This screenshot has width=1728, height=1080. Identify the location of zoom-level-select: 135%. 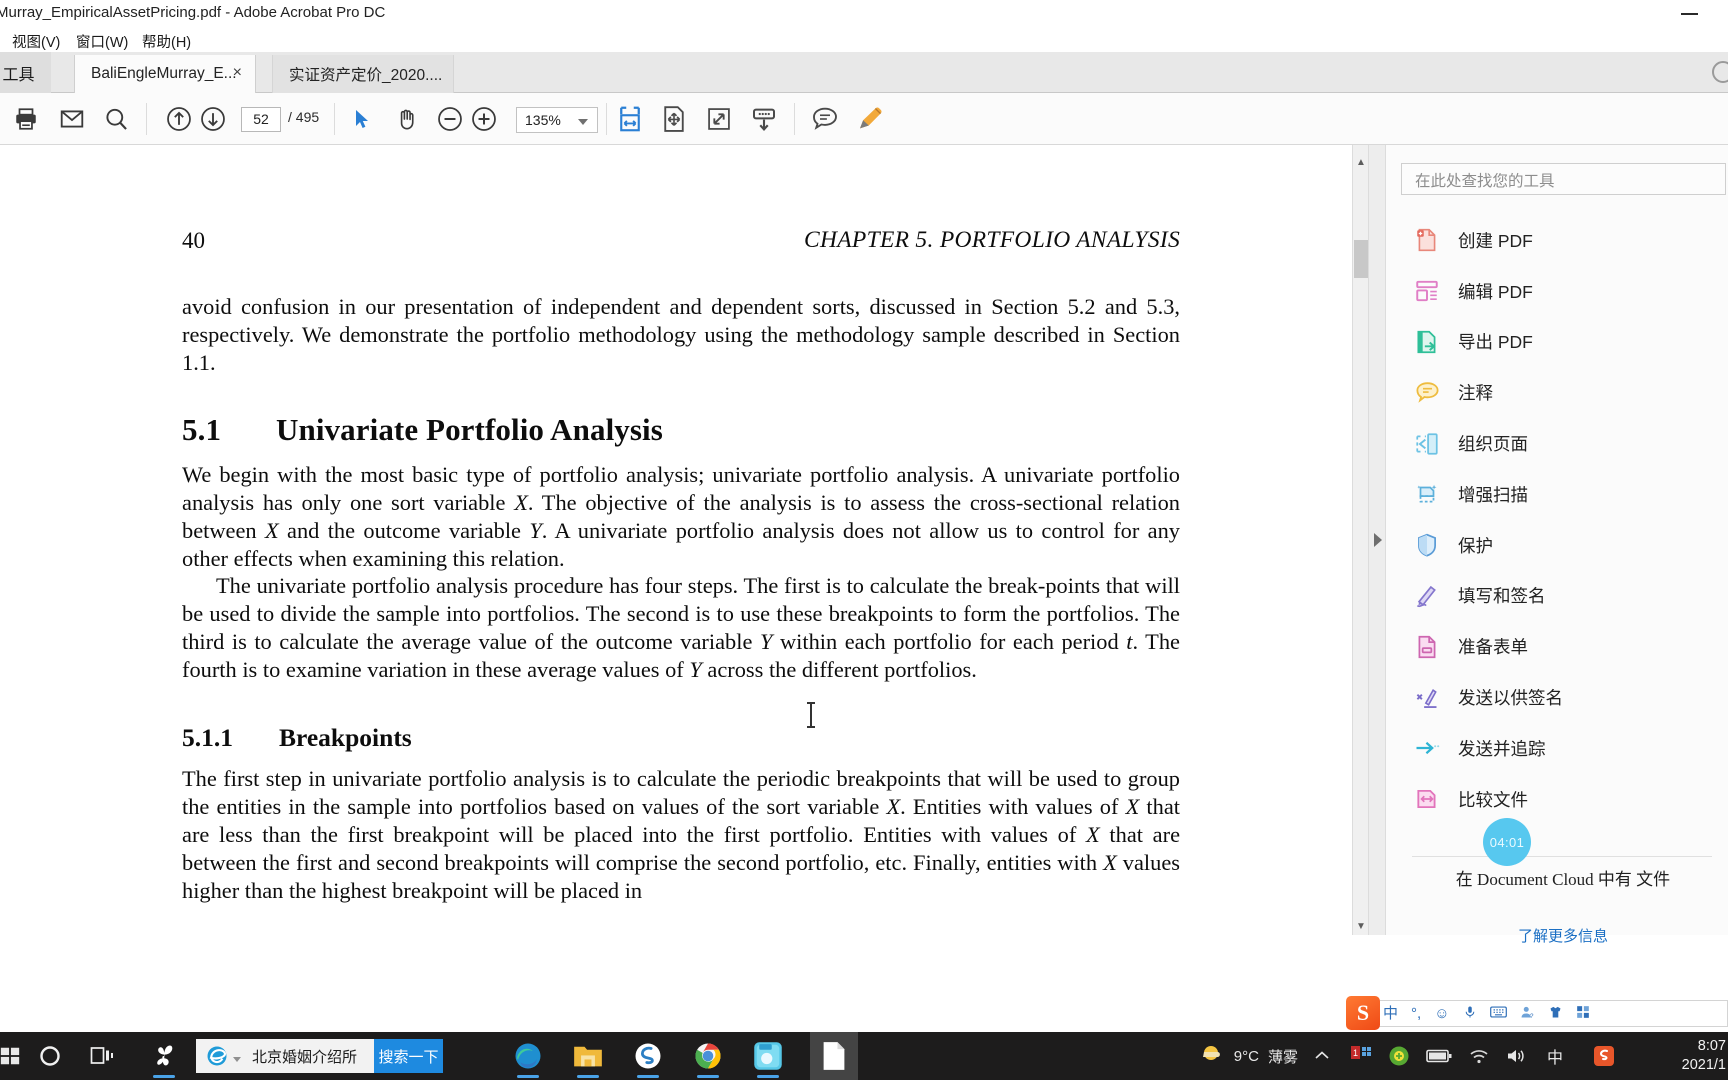
(557, 120).